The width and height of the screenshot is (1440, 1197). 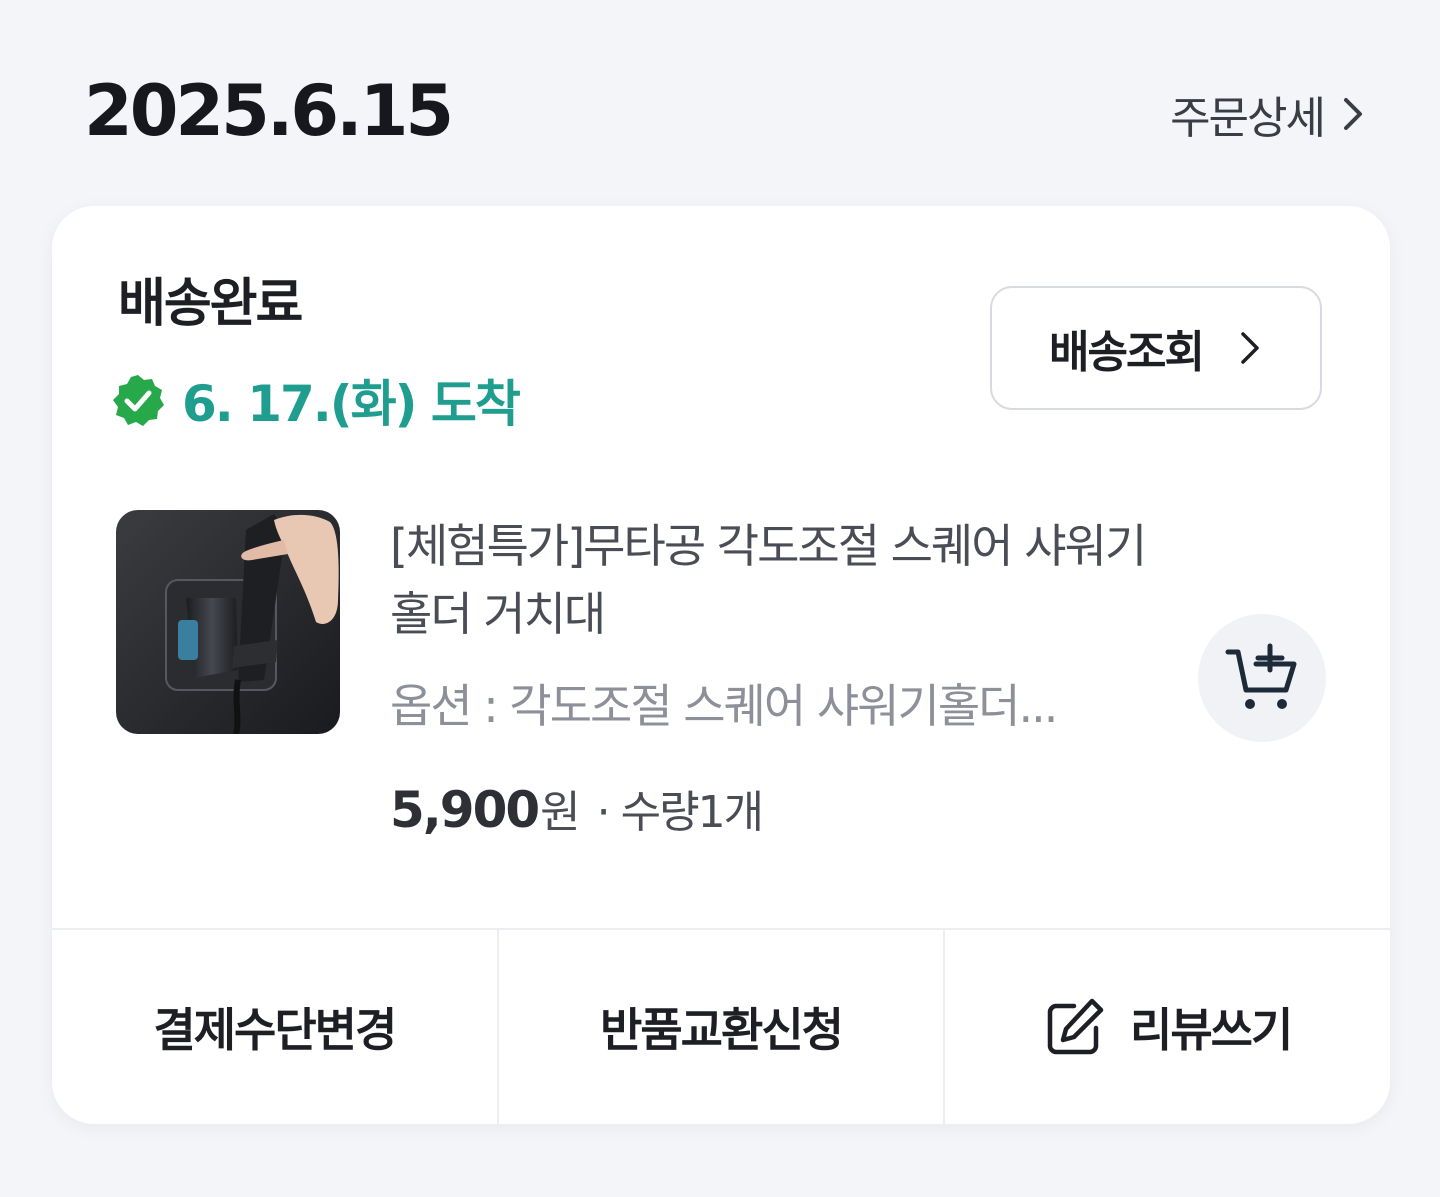 What do you see at coordinates (1211, 1030) in the screenshot?
I see `write-review-label: 리뷰쓰기` at bounding box center [1211, 1030].